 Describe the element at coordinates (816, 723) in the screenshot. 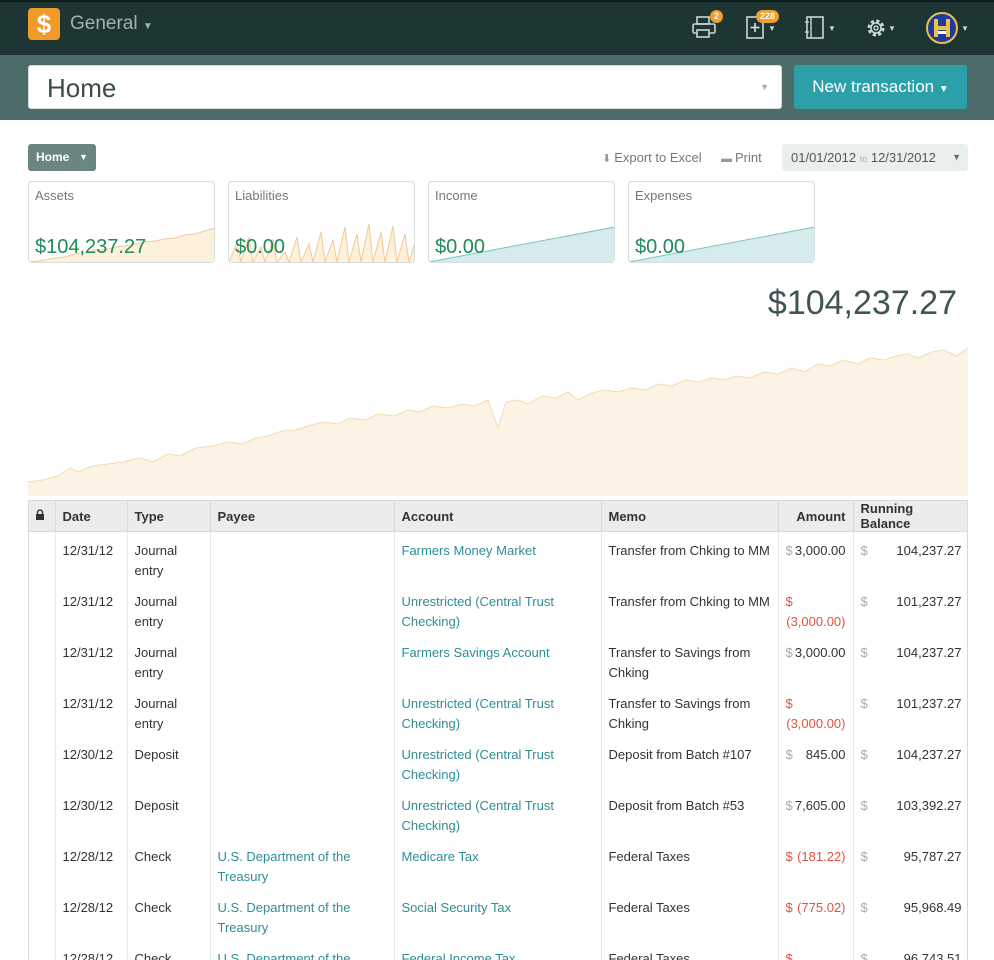

I see `amount-value: (3,000.00)` at that location.